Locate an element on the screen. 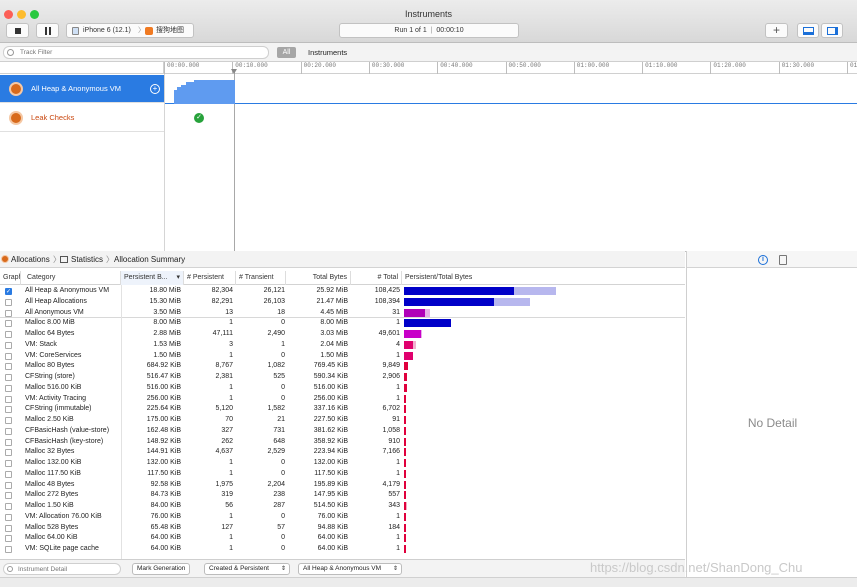 This screenshot has height=587, width=857. info-icon: i is located at coordinates (763, 260).